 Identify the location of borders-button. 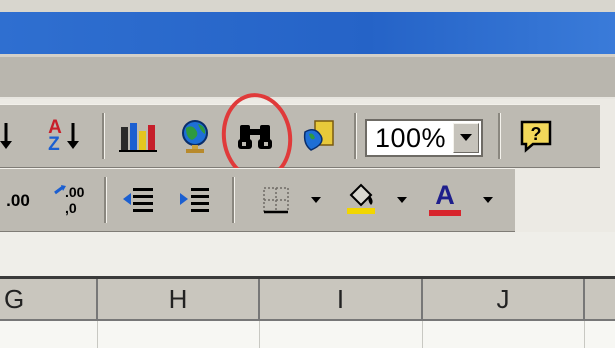
(276, 200).